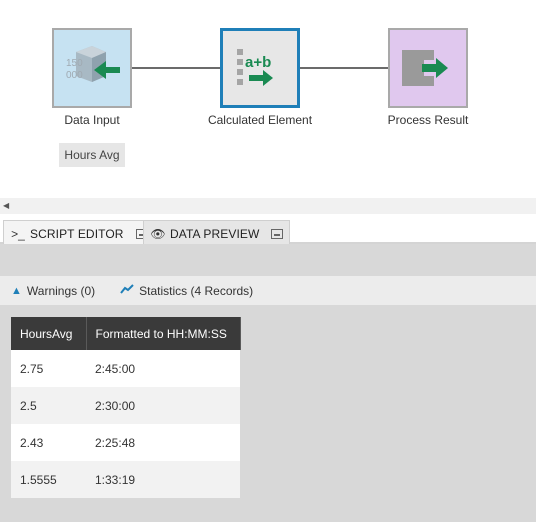 This screenshot has width=536, height=522. Describe the element at coordinates (48, 405) in the screenshot. I see `table-cell: 2.5` at that location.